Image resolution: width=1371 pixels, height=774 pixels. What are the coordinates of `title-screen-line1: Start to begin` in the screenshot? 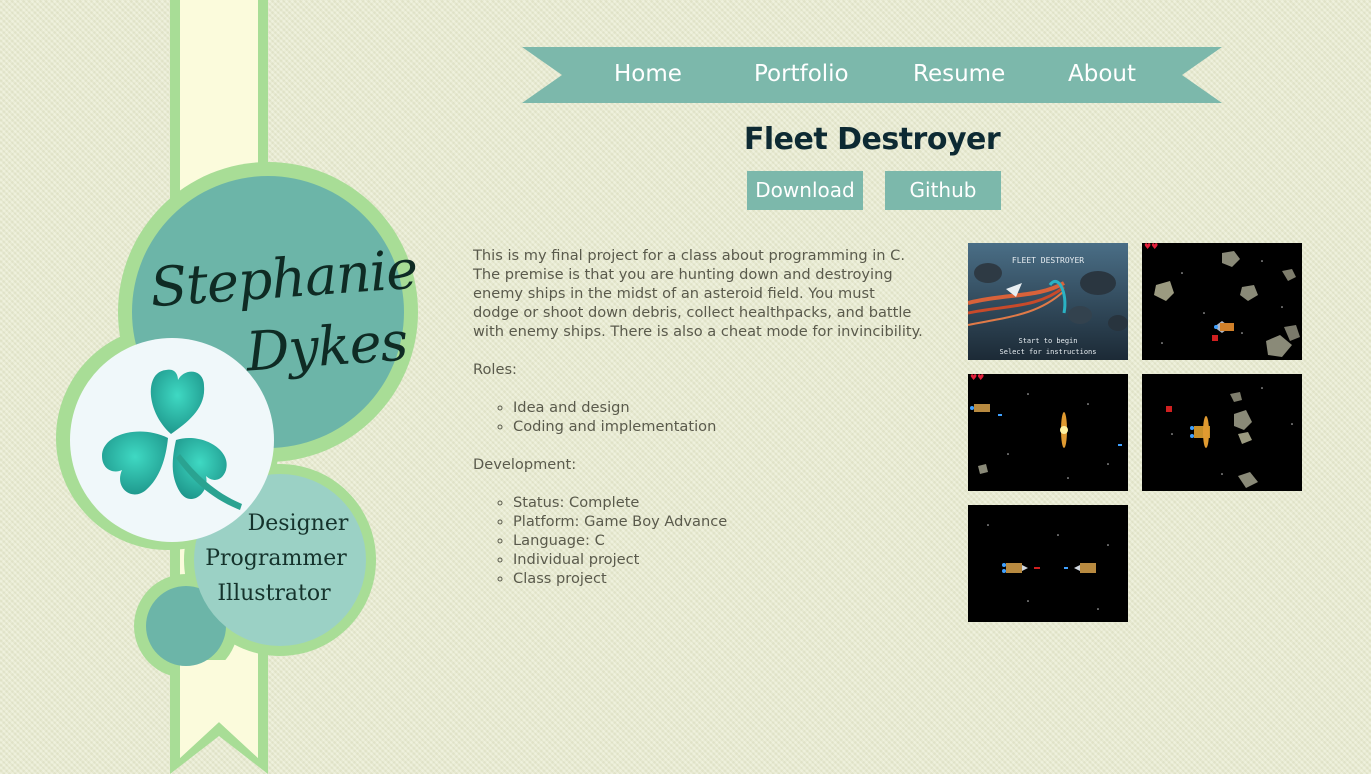 It's located at (1048, 341).